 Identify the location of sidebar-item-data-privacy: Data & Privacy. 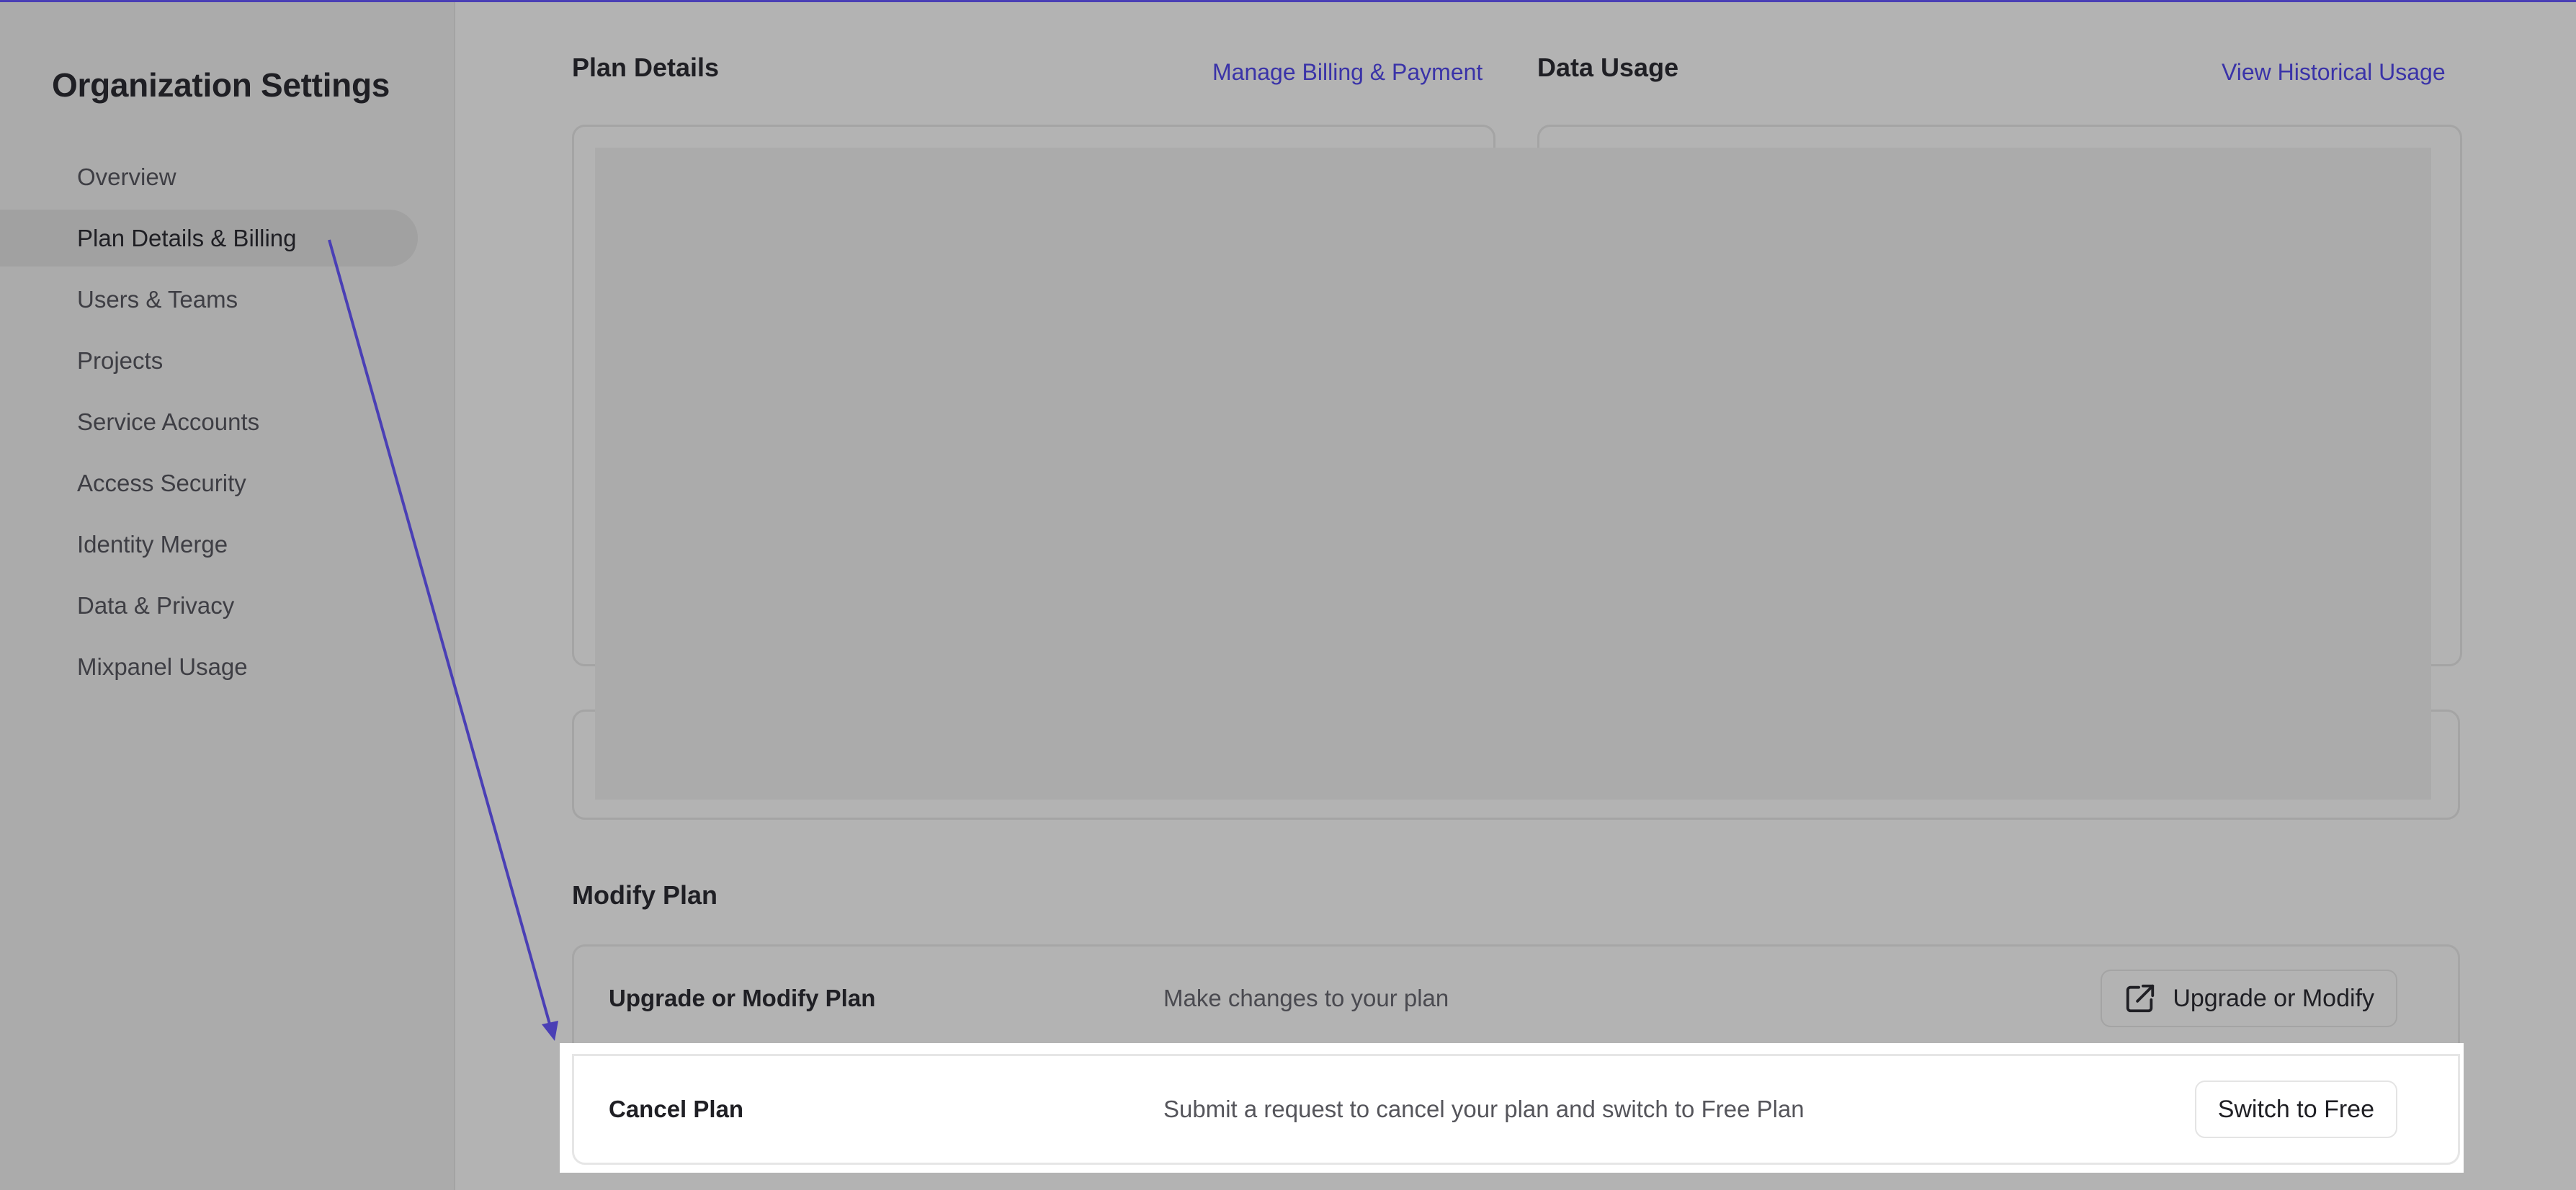
(227, 605).